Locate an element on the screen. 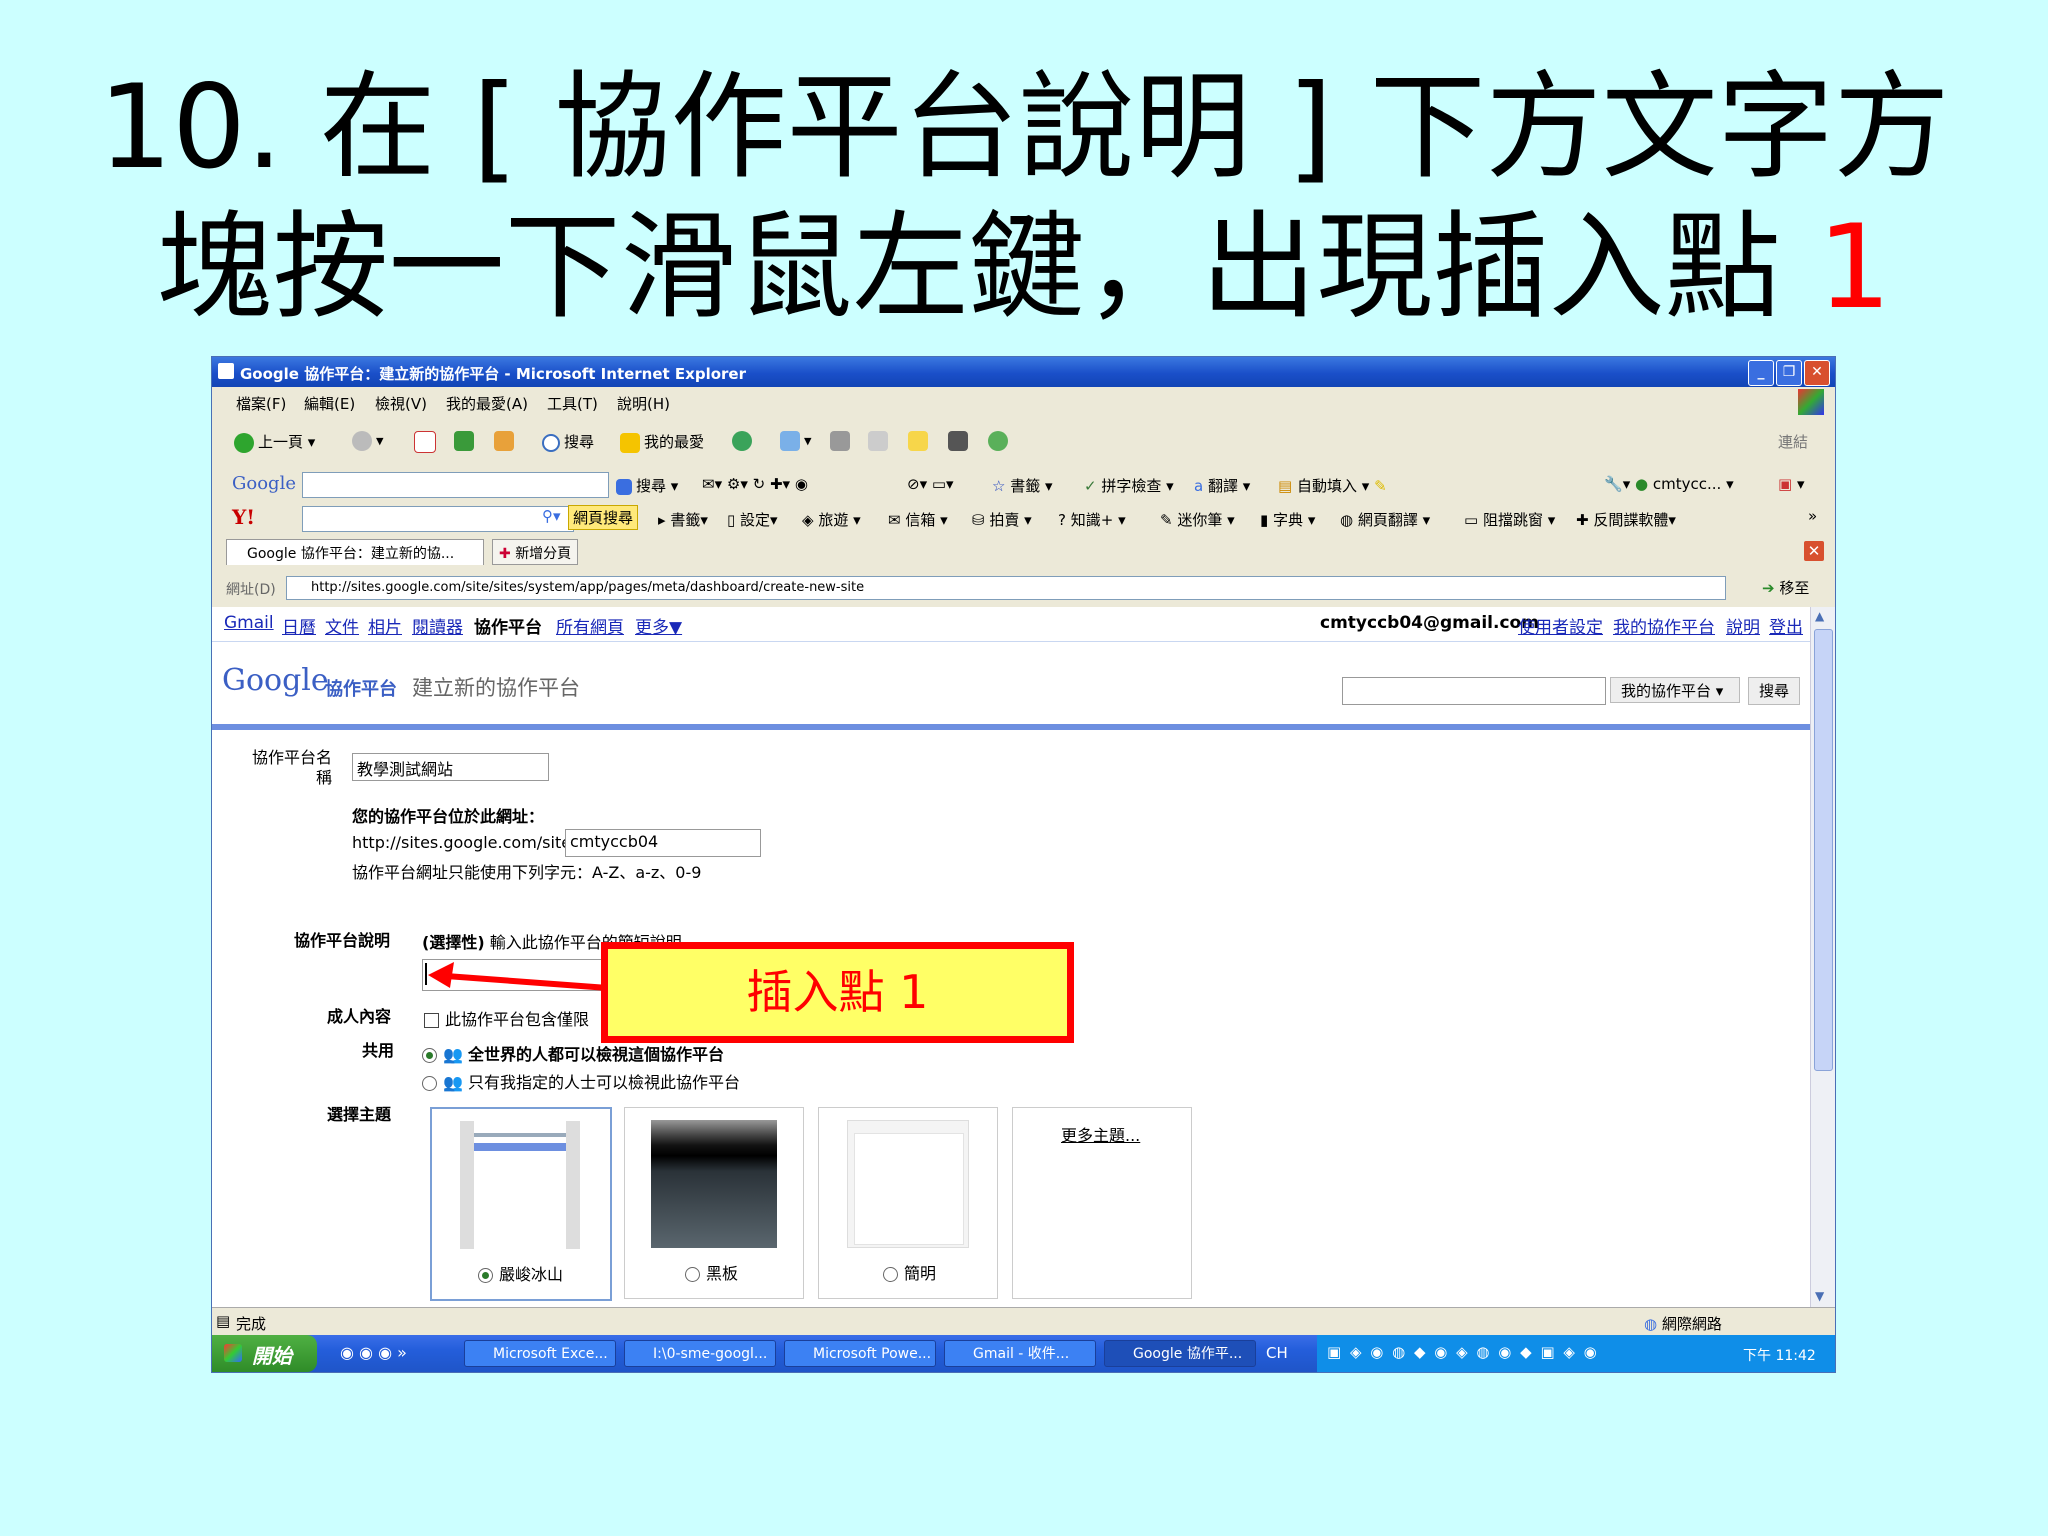 The height and width of the screenshot is (1536, 2048). messenger-button is located at coordinates (1000, 441).